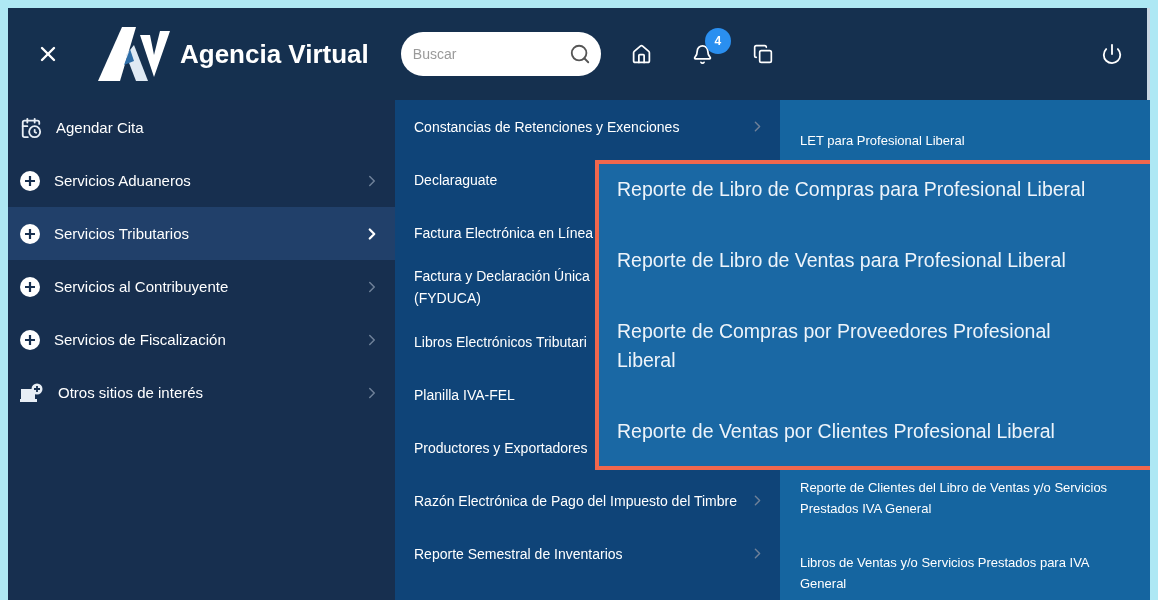  I want to click on submenu-item: Libros de Ventas y/o Servicios Prestados para IVA General, so click(972, 573).